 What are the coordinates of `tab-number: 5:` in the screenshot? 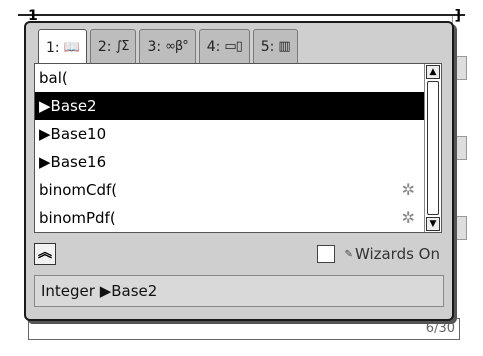 It's located at (267, 46).